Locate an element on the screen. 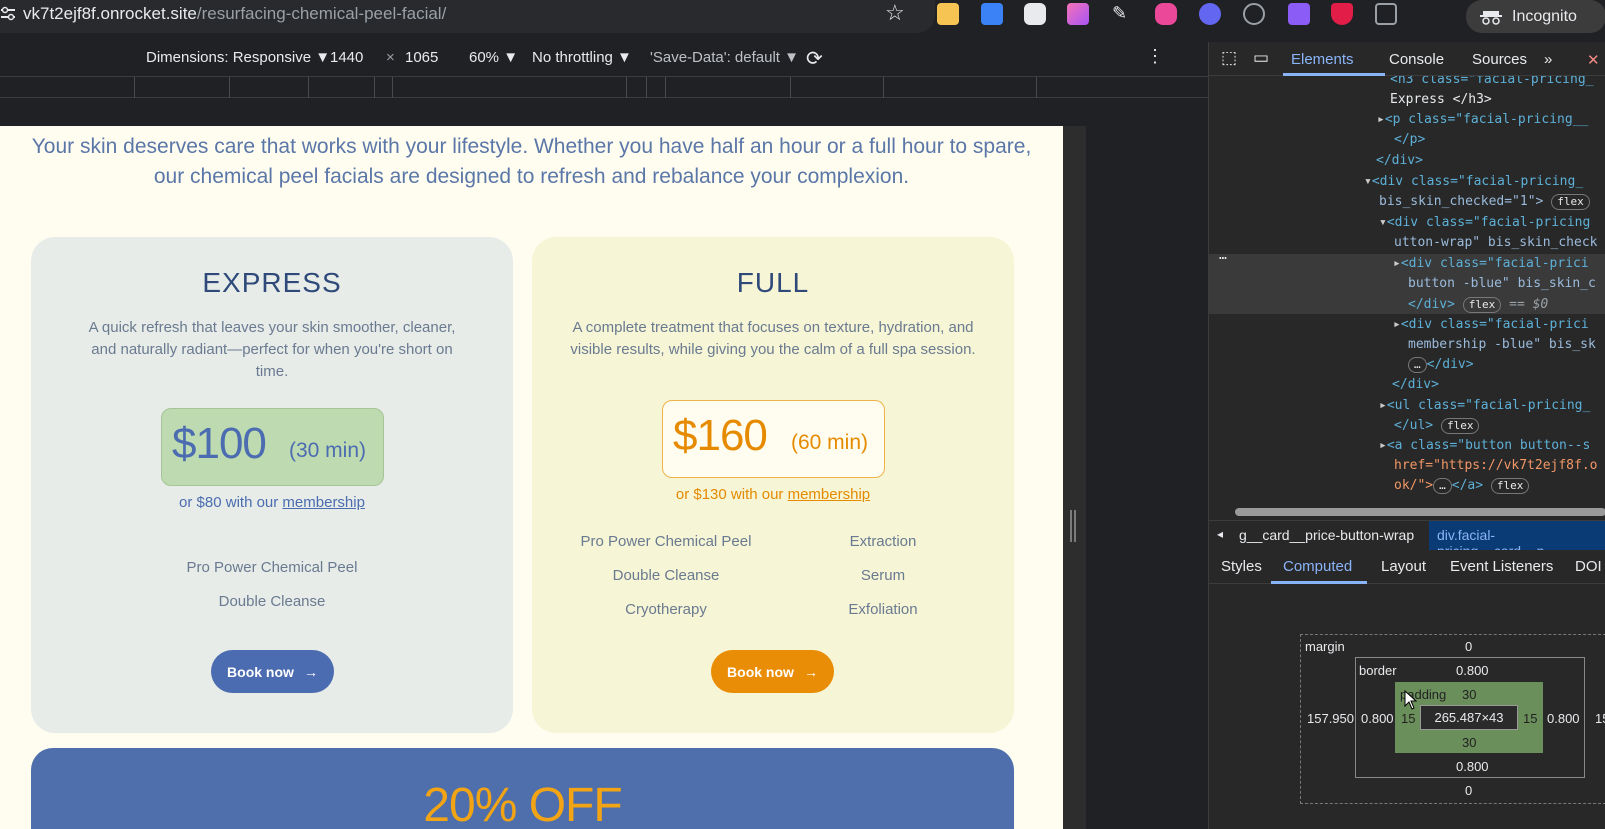 The width and height of the screenshot is (1605, 829). margin-left-value: 157.950 is located at coordinates (1330, 718).